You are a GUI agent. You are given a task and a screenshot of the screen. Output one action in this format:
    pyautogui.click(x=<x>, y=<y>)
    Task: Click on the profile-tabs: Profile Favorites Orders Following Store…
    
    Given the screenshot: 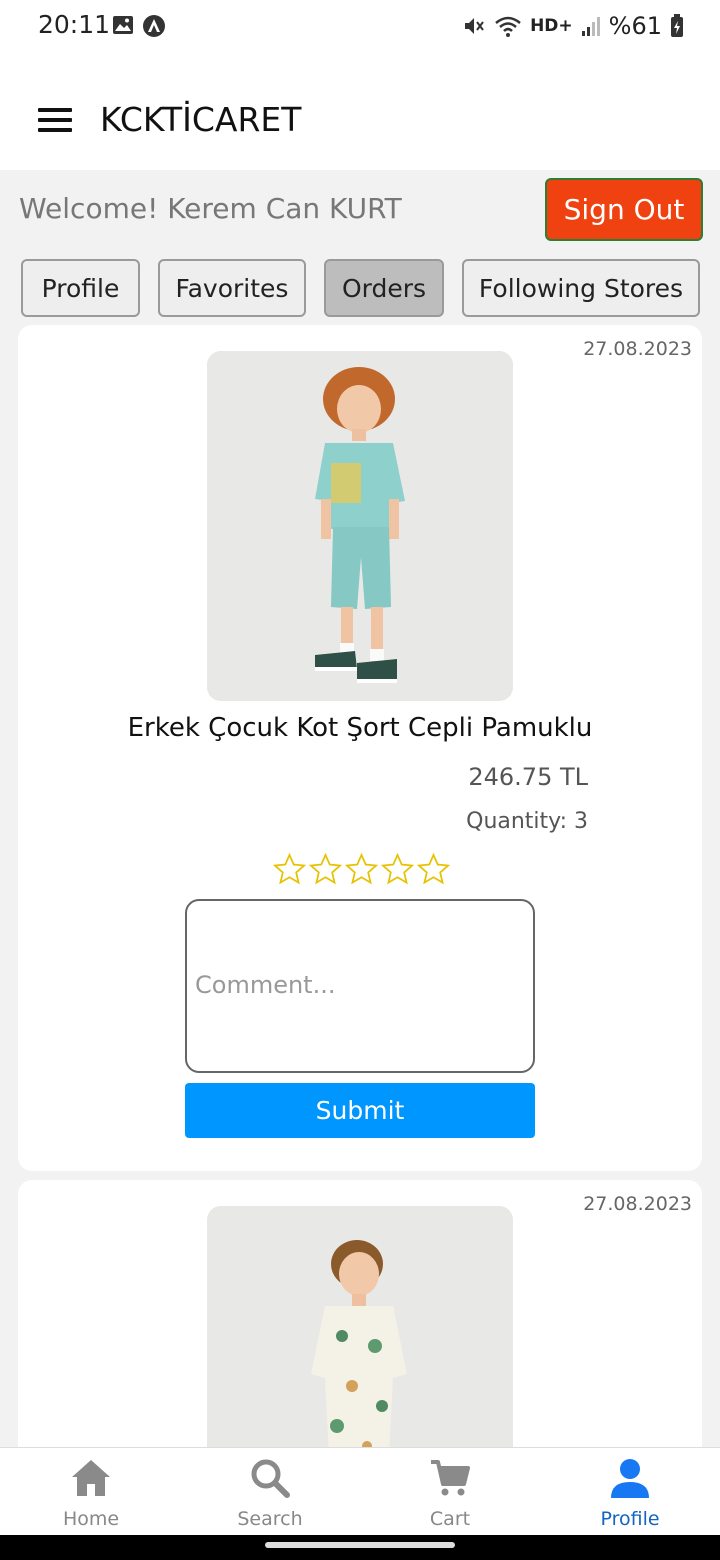 What is the action you would take?
    pyautogui.click(x=360, y=288)
    